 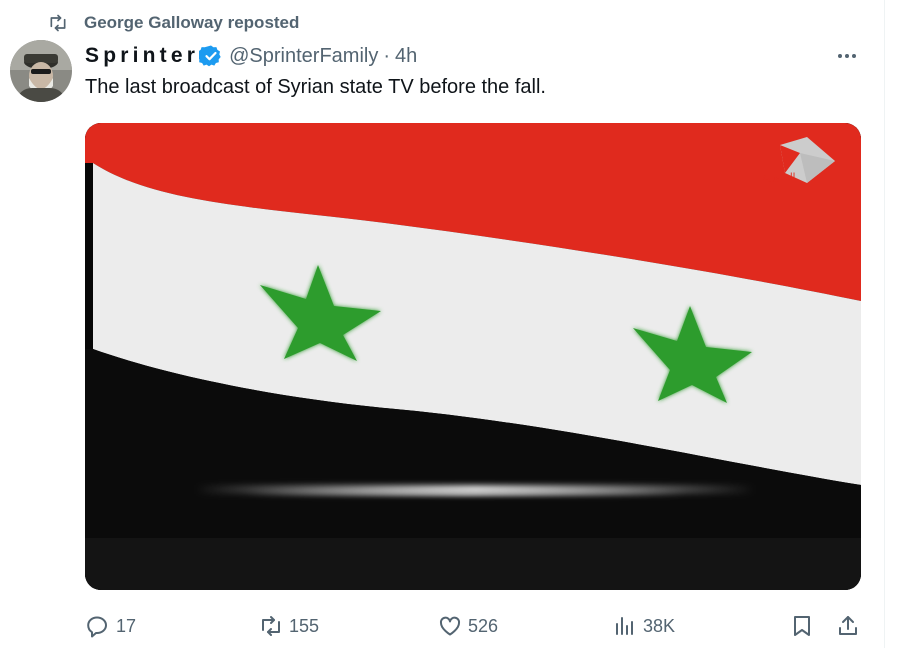 What do you see at coordinates (659, 625) in the screenshot?
I see `view-count: 38K` at bounding box center [659, 625].